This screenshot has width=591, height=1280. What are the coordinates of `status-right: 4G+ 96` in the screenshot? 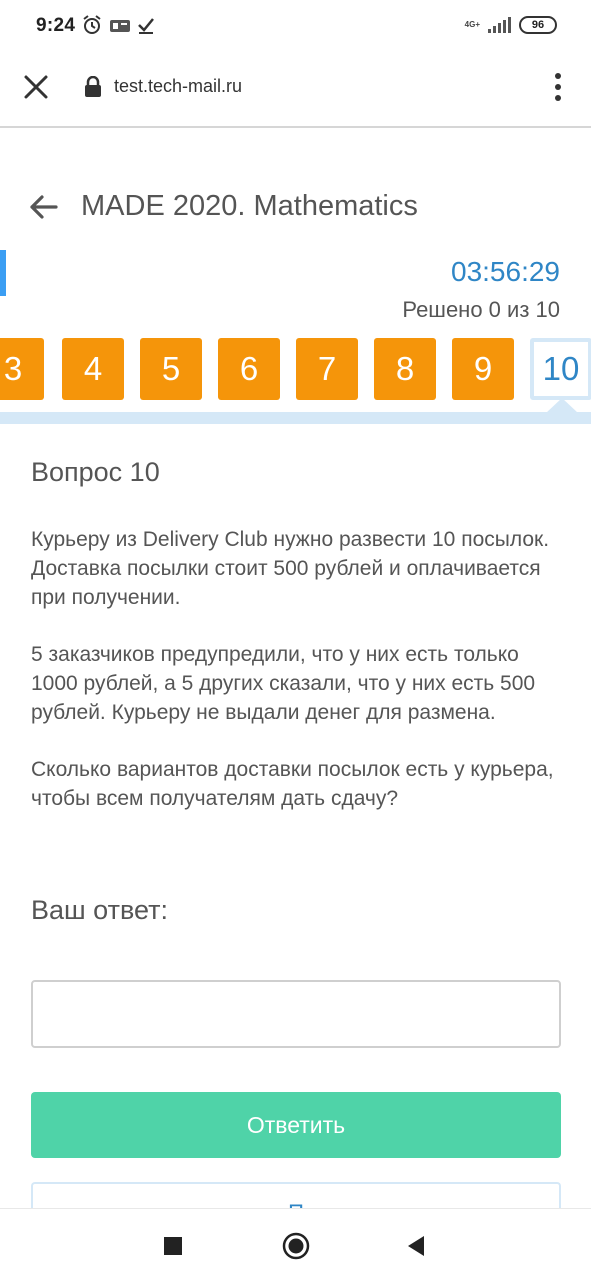 It's located at (511, 25).